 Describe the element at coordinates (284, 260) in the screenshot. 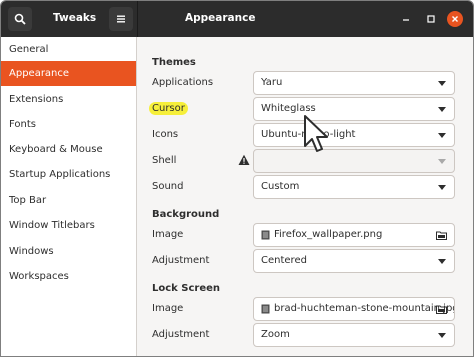

I see `background-adjustment-value: Centered` at that location.